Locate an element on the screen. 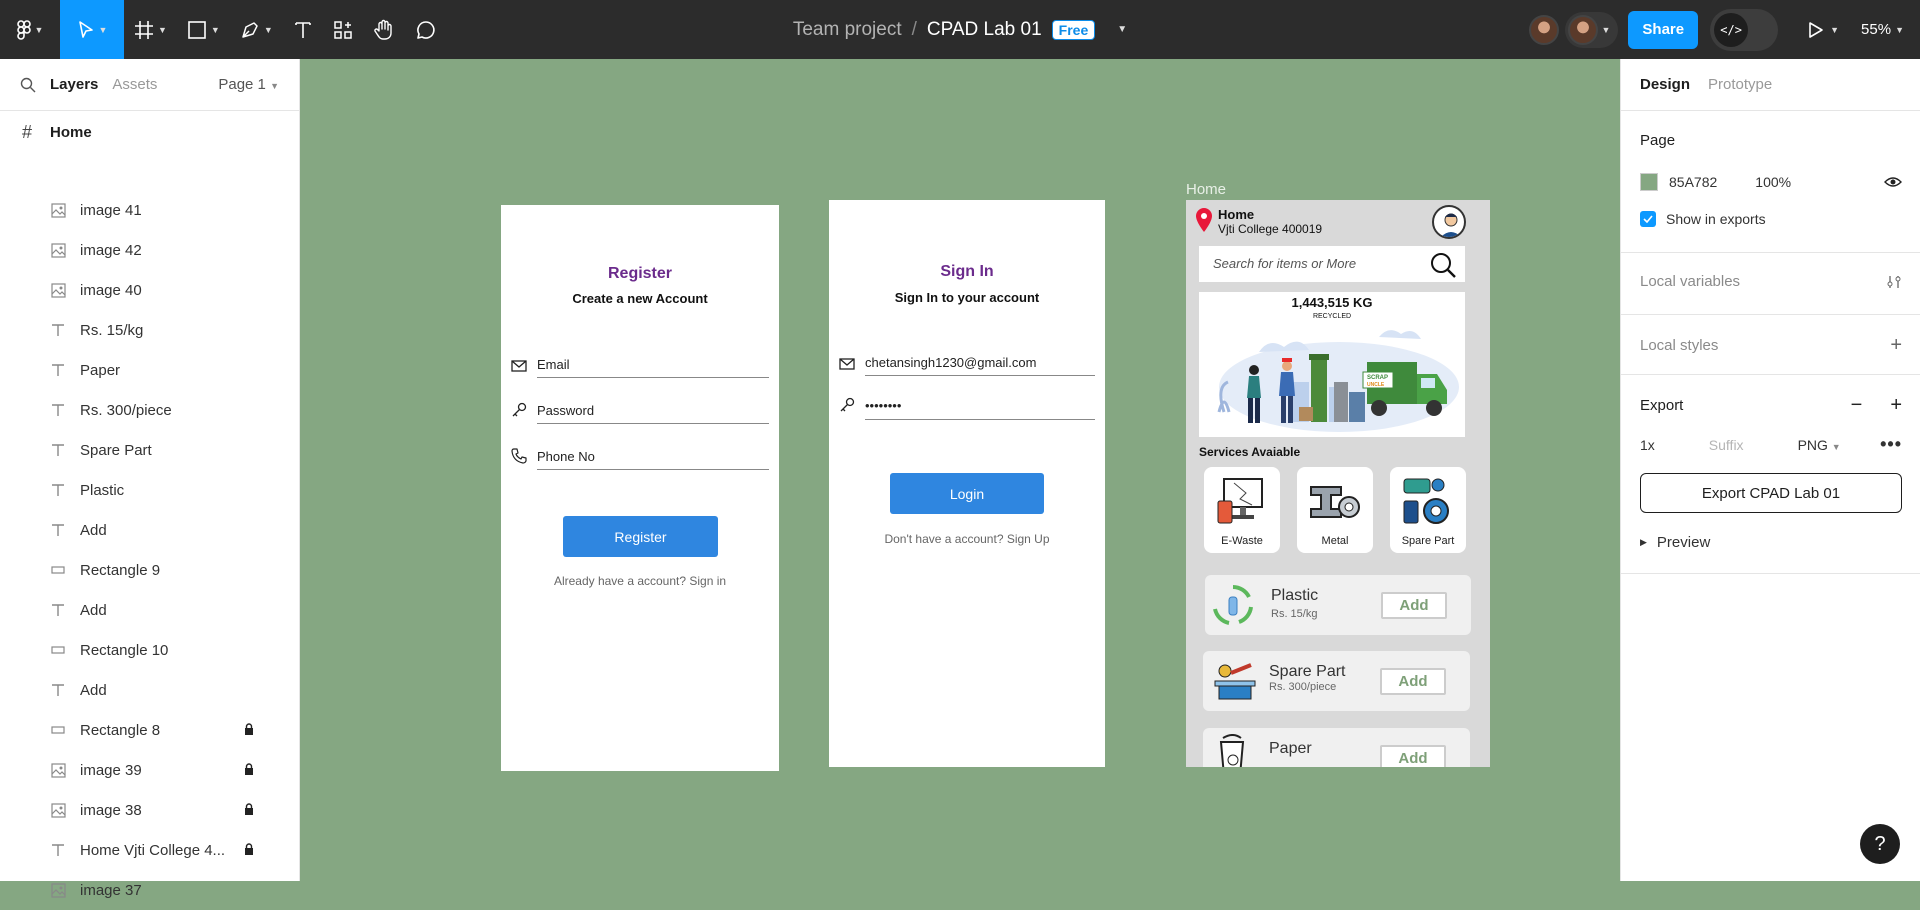 Image resolution: width=1920 pixels, height=910 pixels. main-menu-button: ▼ is located at coordinates (30, 29).